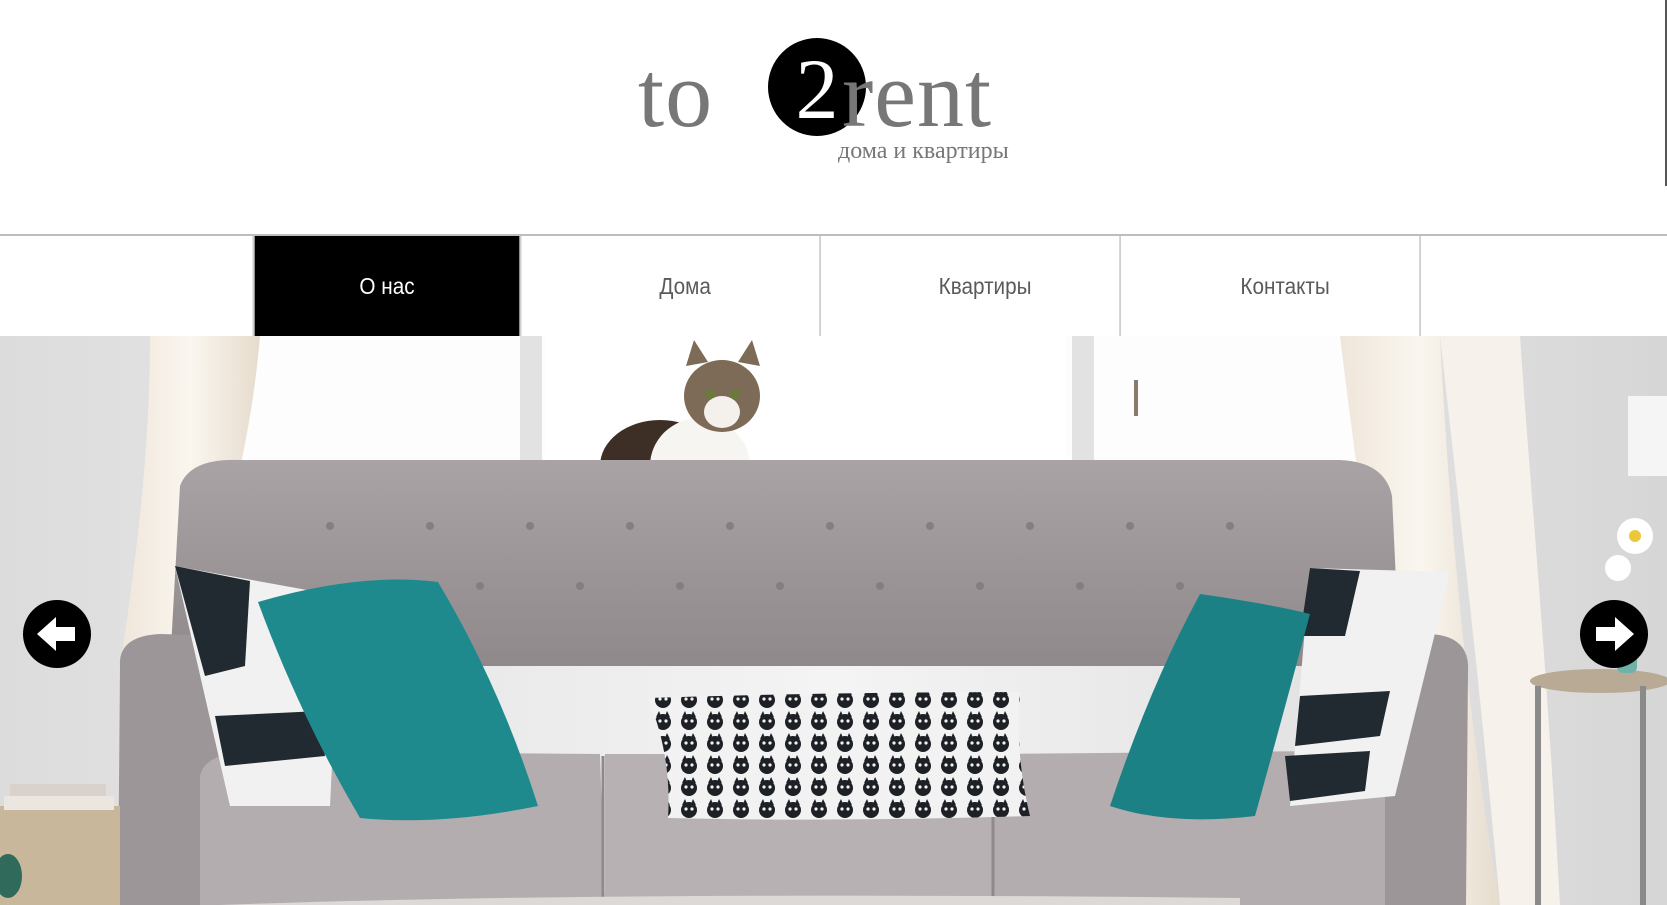  I want to click on nav-item-label: Контакты, so click(1285, 285).